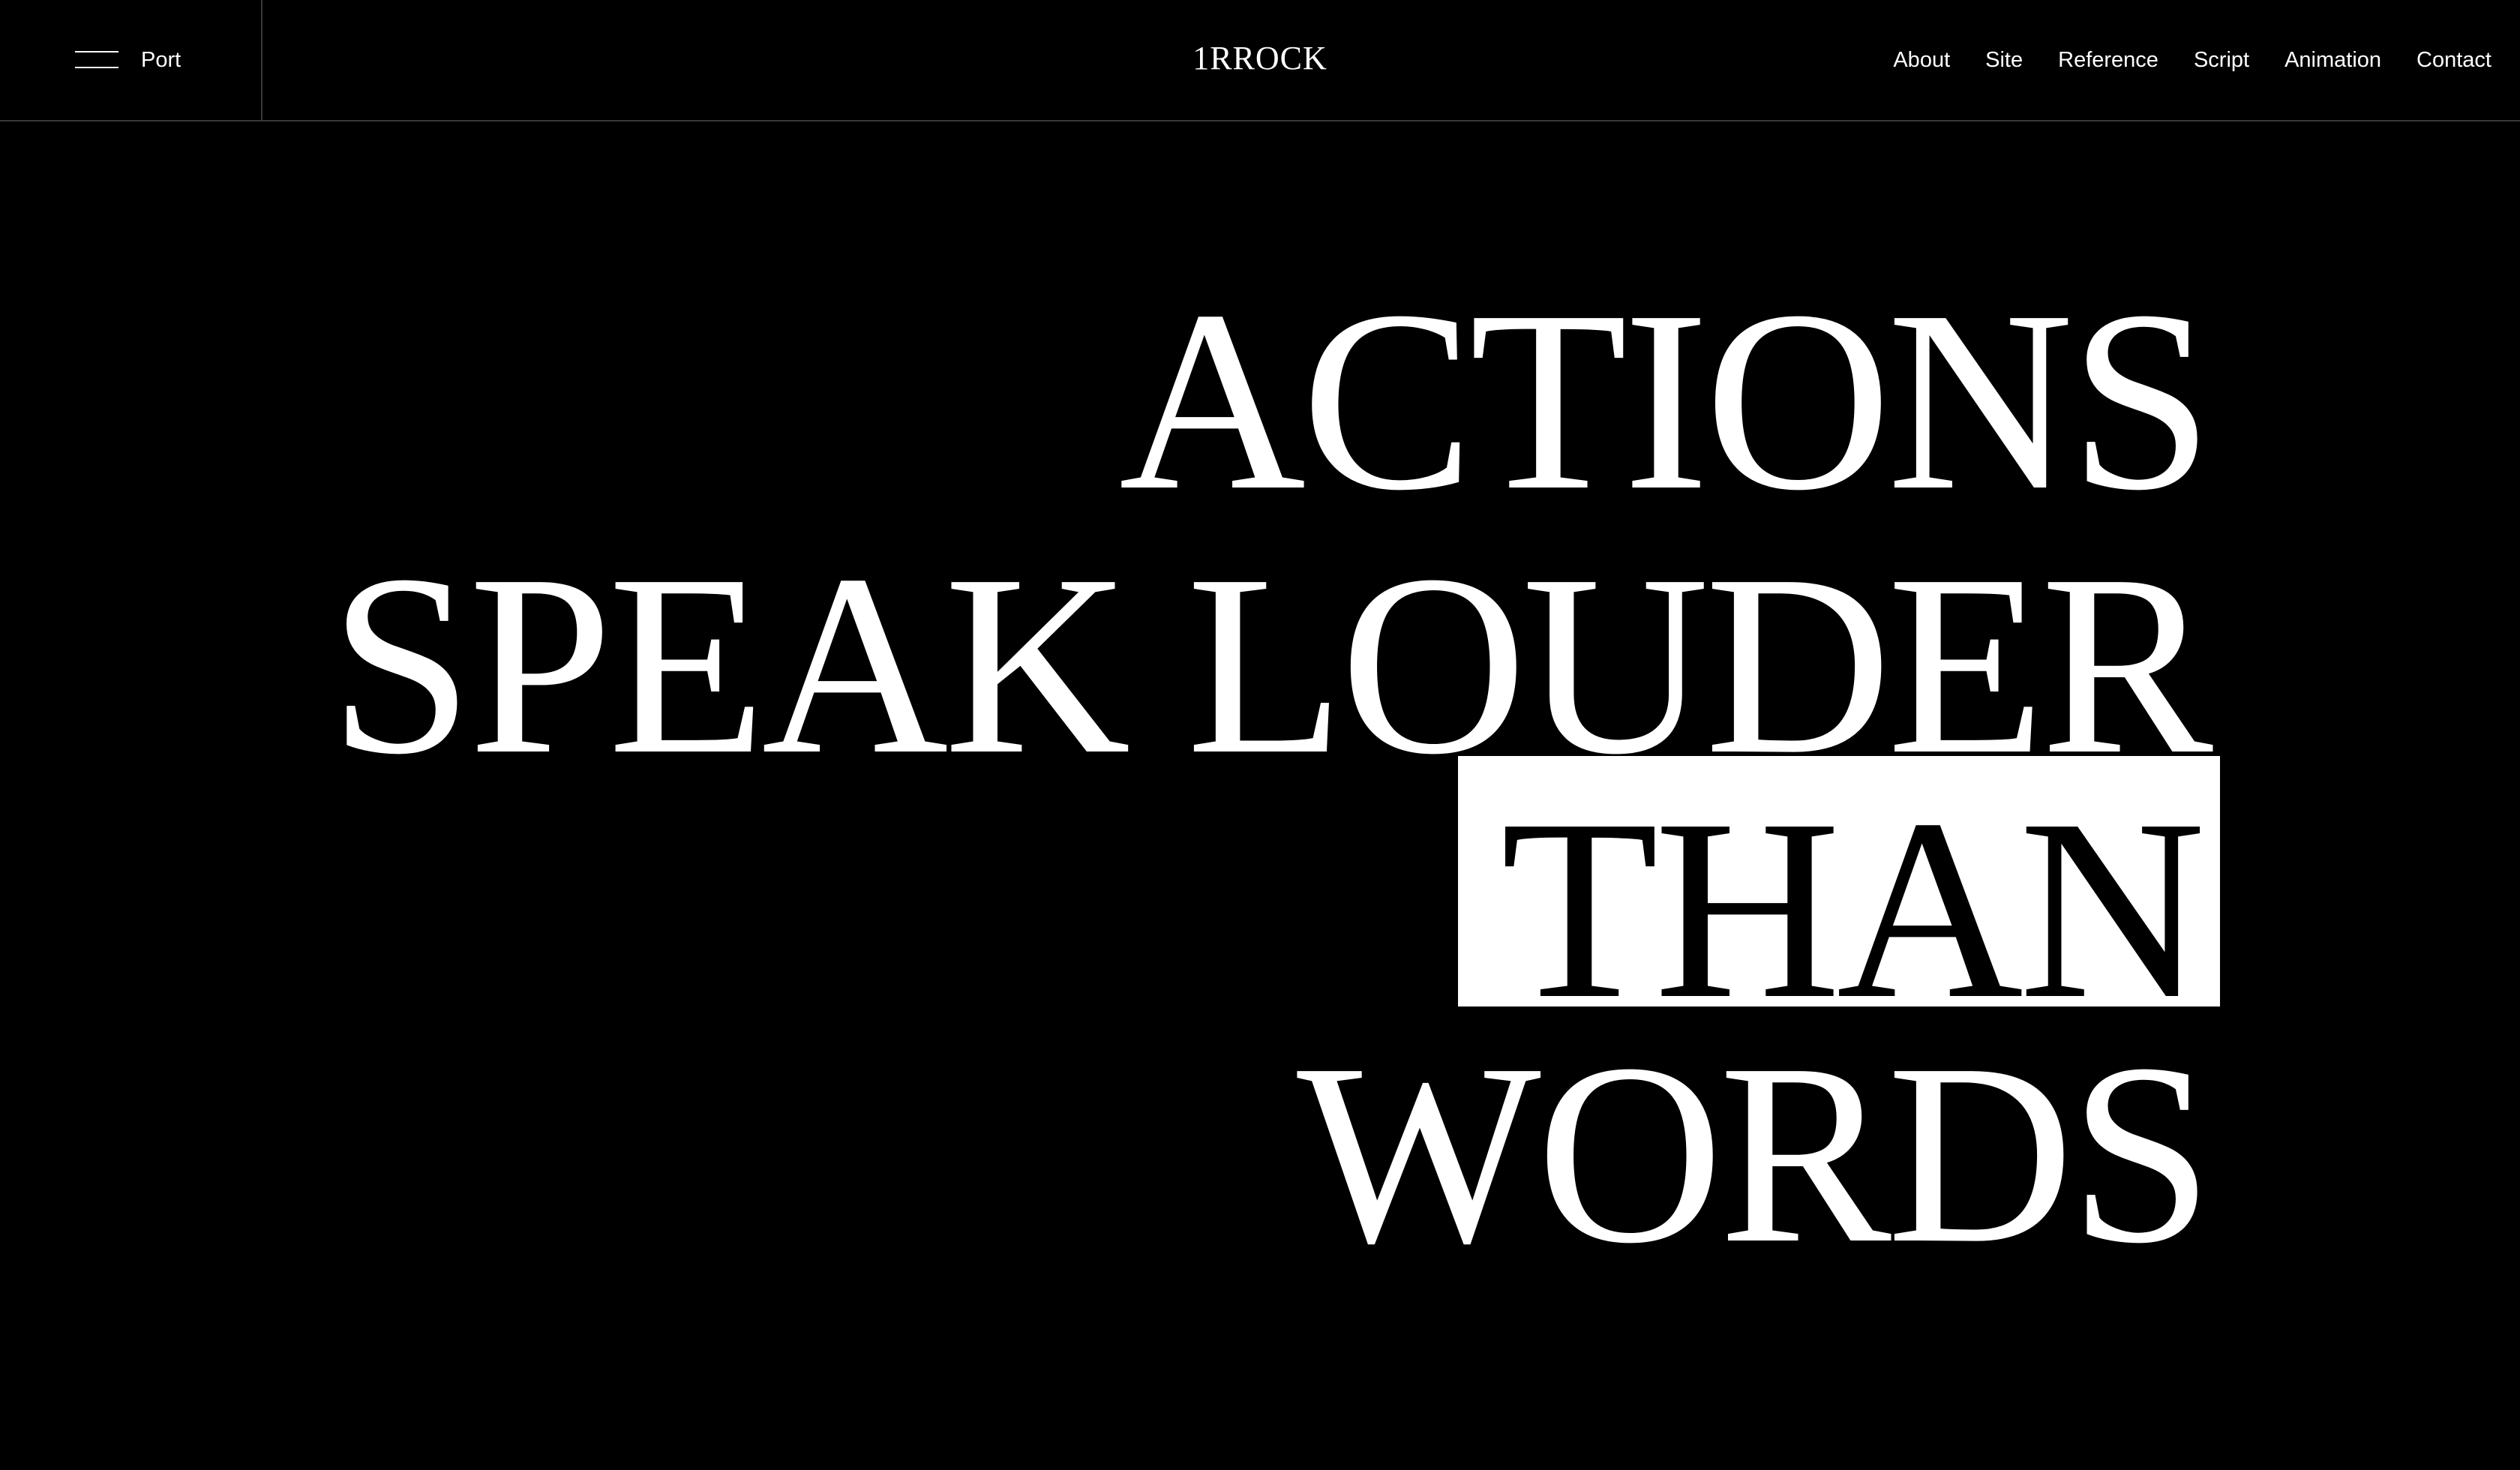  What do you see at coordinates (1853, 909) in the screenshot?
I see `hero-line-than: THAN` at bounding box center [1853, 909].